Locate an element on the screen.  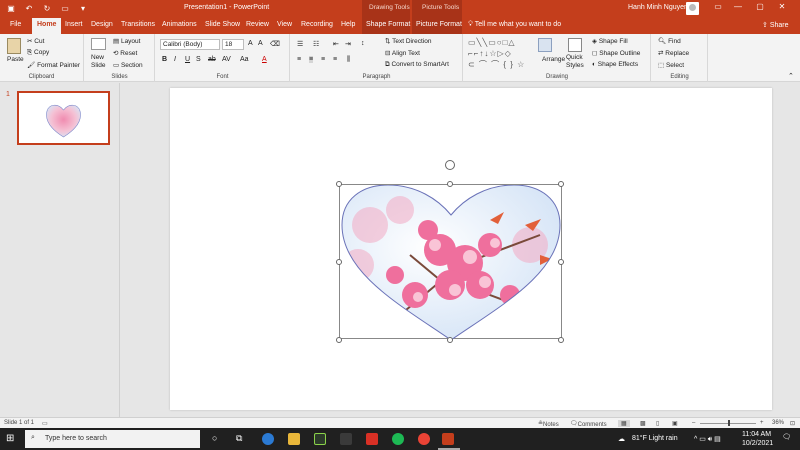
save-icon: ▣ is located at coordinates (11, 8).